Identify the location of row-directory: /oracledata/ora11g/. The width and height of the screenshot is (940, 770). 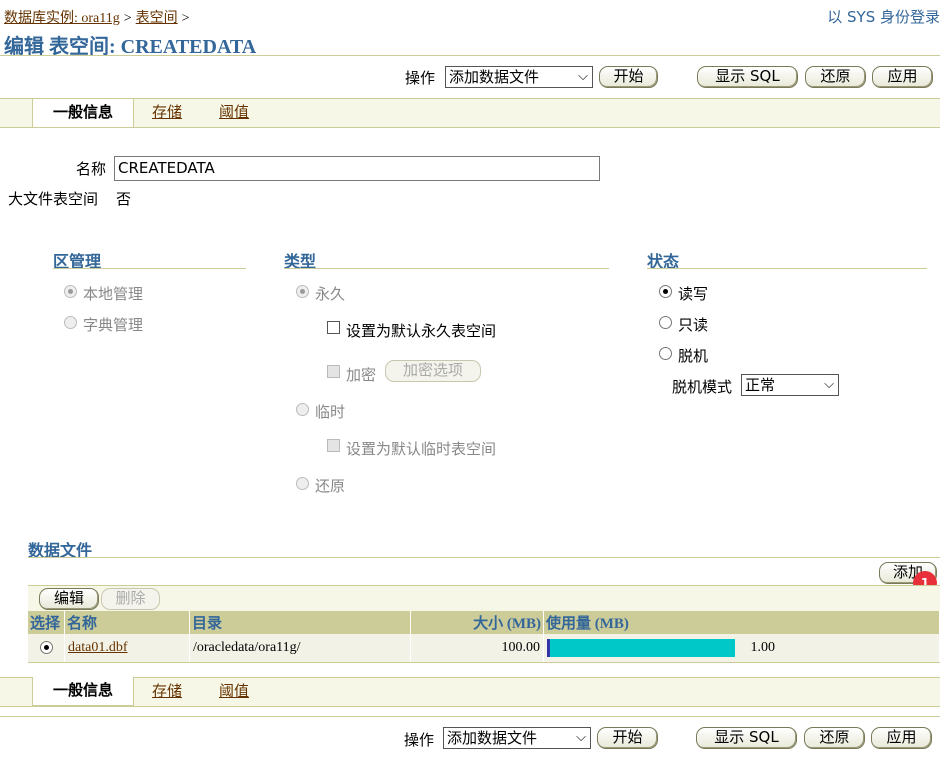
(300, 648).